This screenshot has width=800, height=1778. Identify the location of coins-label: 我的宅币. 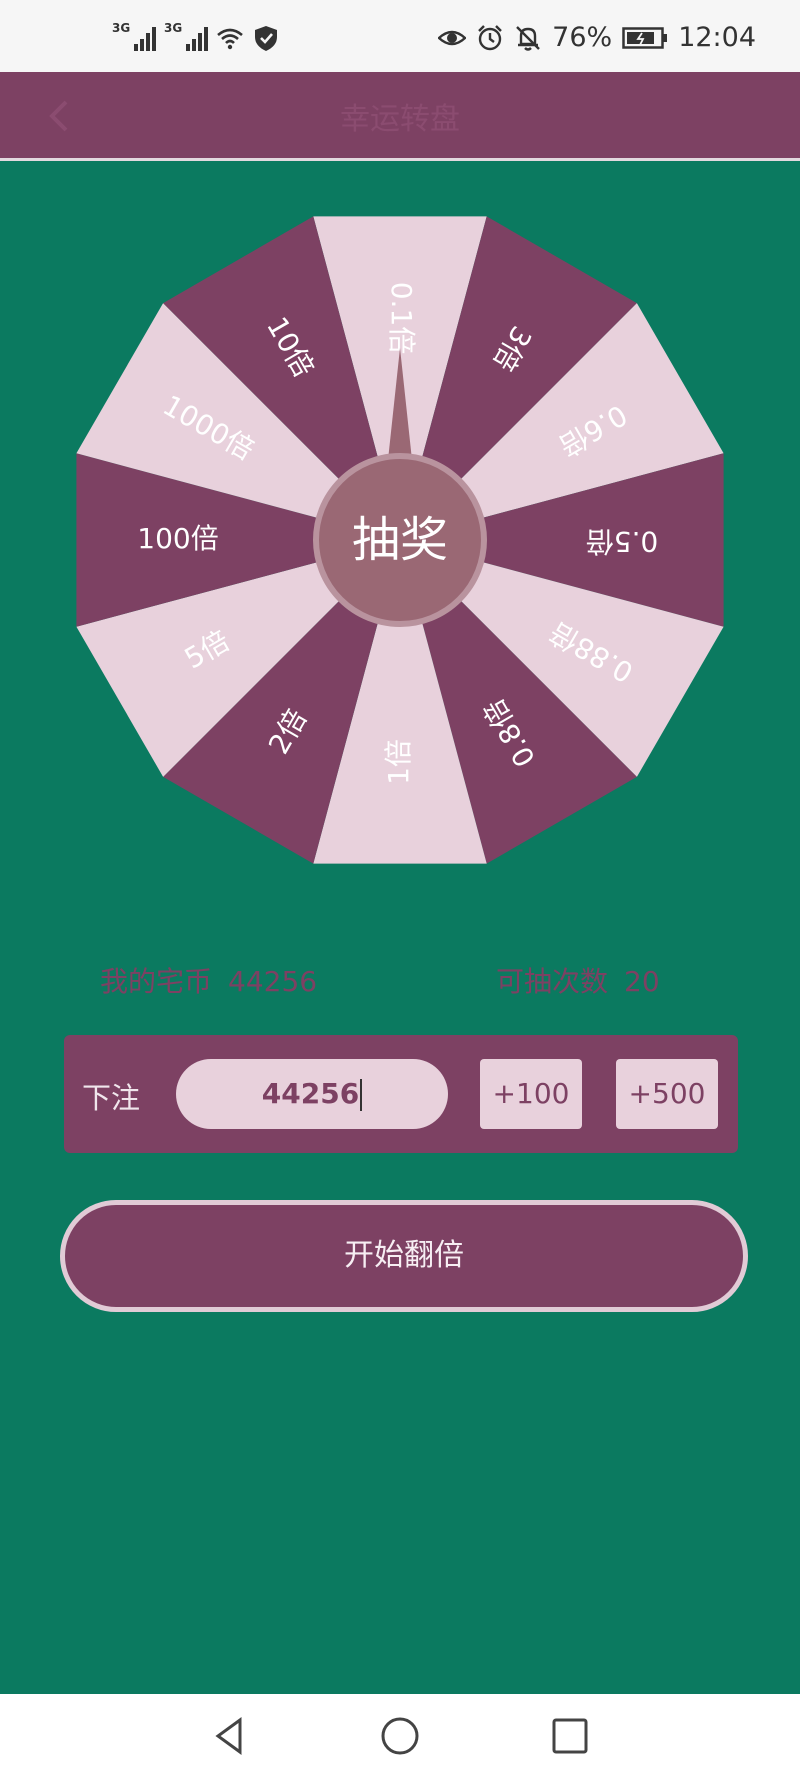
(156, 981).